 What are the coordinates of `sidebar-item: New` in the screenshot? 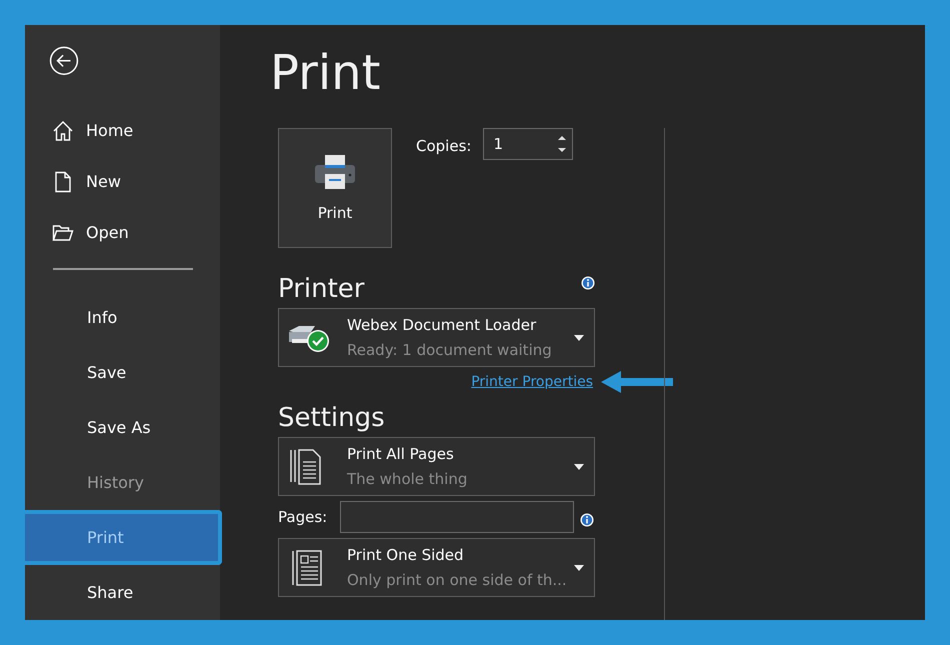 It's located at (122, 182).